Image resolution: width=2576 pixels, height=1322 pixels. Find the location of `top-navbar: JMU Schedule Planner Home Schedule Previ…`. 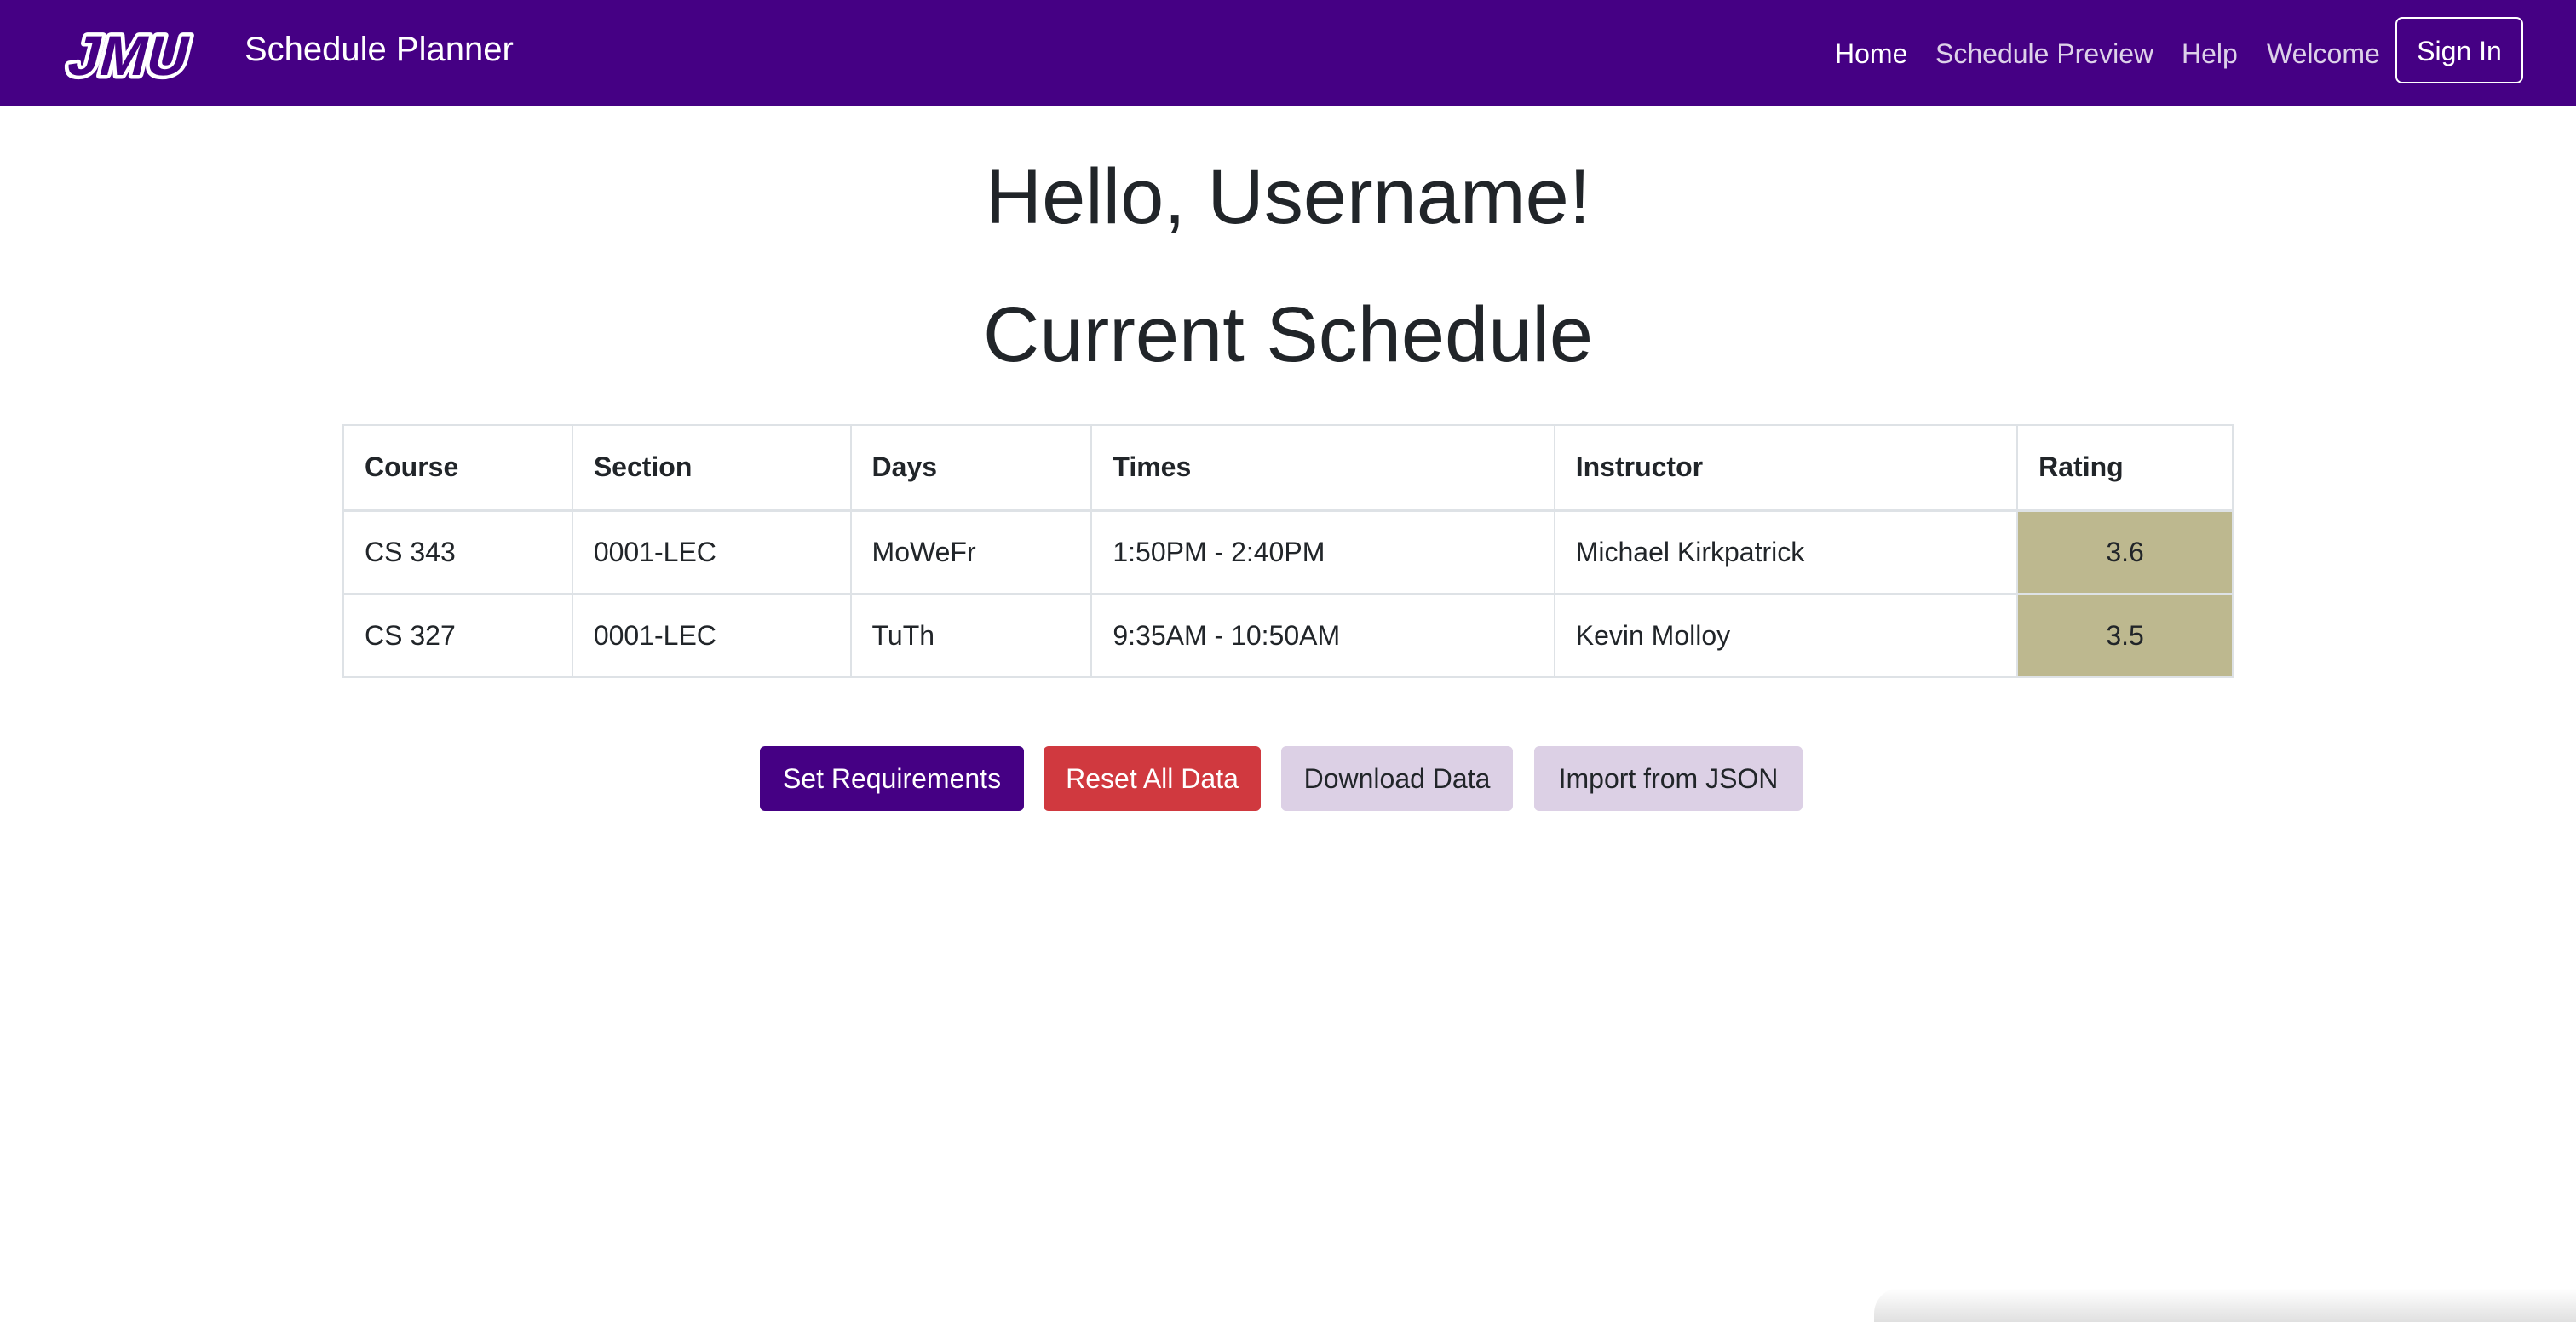

top-navbar: JMU Schedule Planner Home Schedule Previ… is located at coordinates (1288, 53).